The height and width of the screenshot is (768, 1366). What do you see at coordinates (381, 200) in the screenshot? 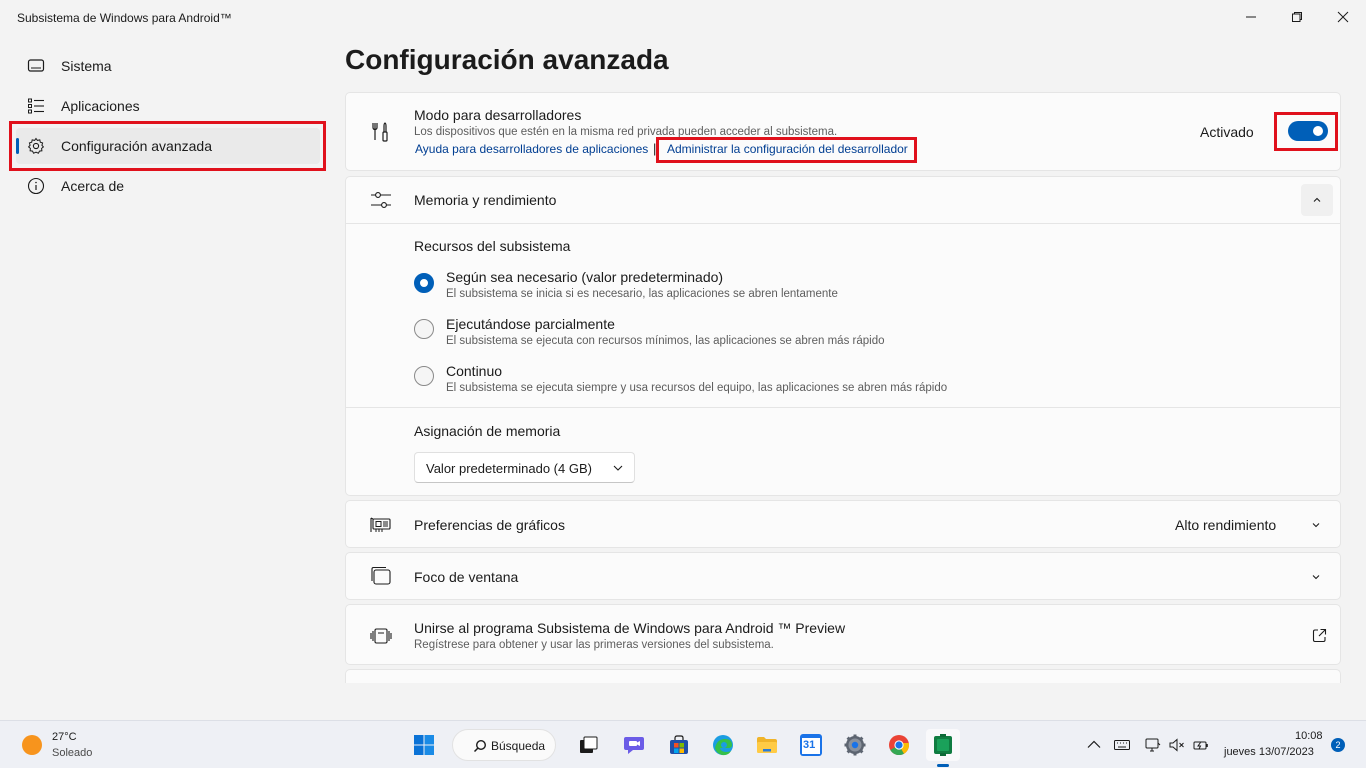
I see `sliders-icon` at bounding box center [381, 200].